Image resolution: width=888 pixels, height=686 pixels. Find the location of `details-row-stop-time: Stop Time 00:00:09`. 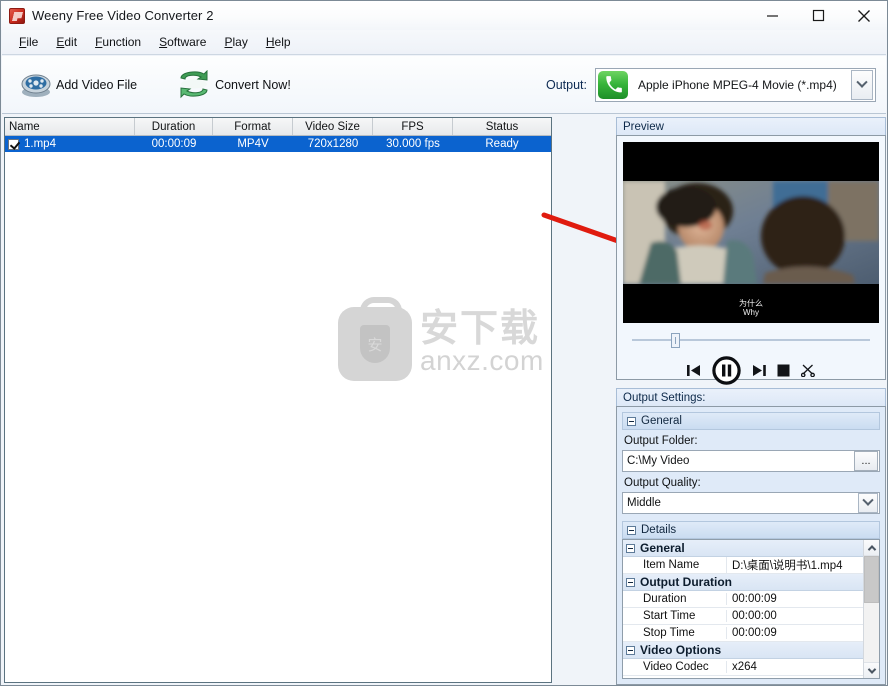

details-row-stop-time: Stop Time 00:00:09 is located at coordinates (743, 633).